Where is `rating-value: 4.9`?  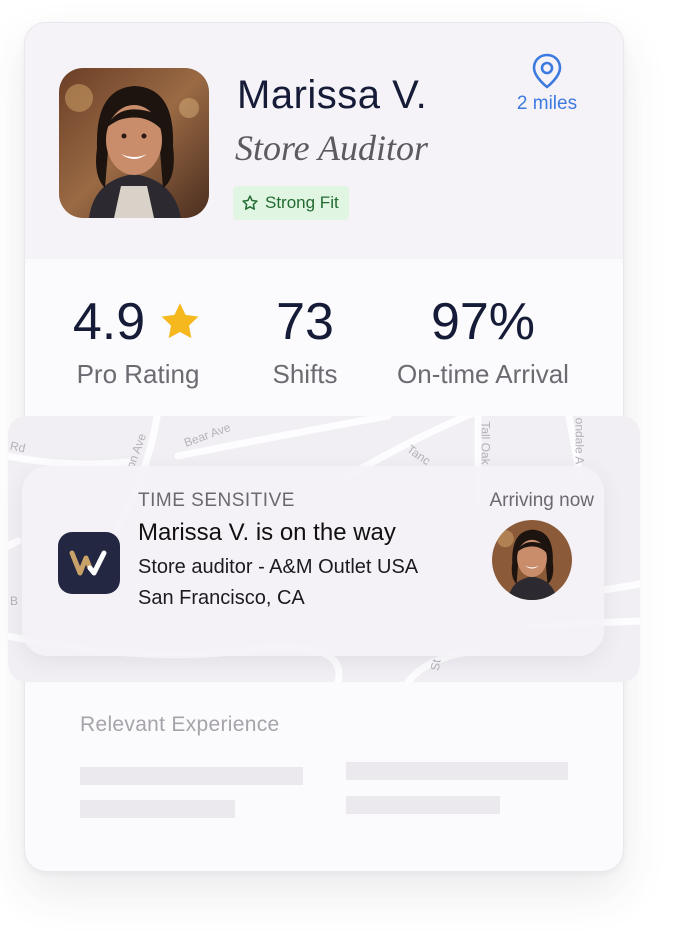 rating-value: 4.9 is located at coordinates (109, 322).